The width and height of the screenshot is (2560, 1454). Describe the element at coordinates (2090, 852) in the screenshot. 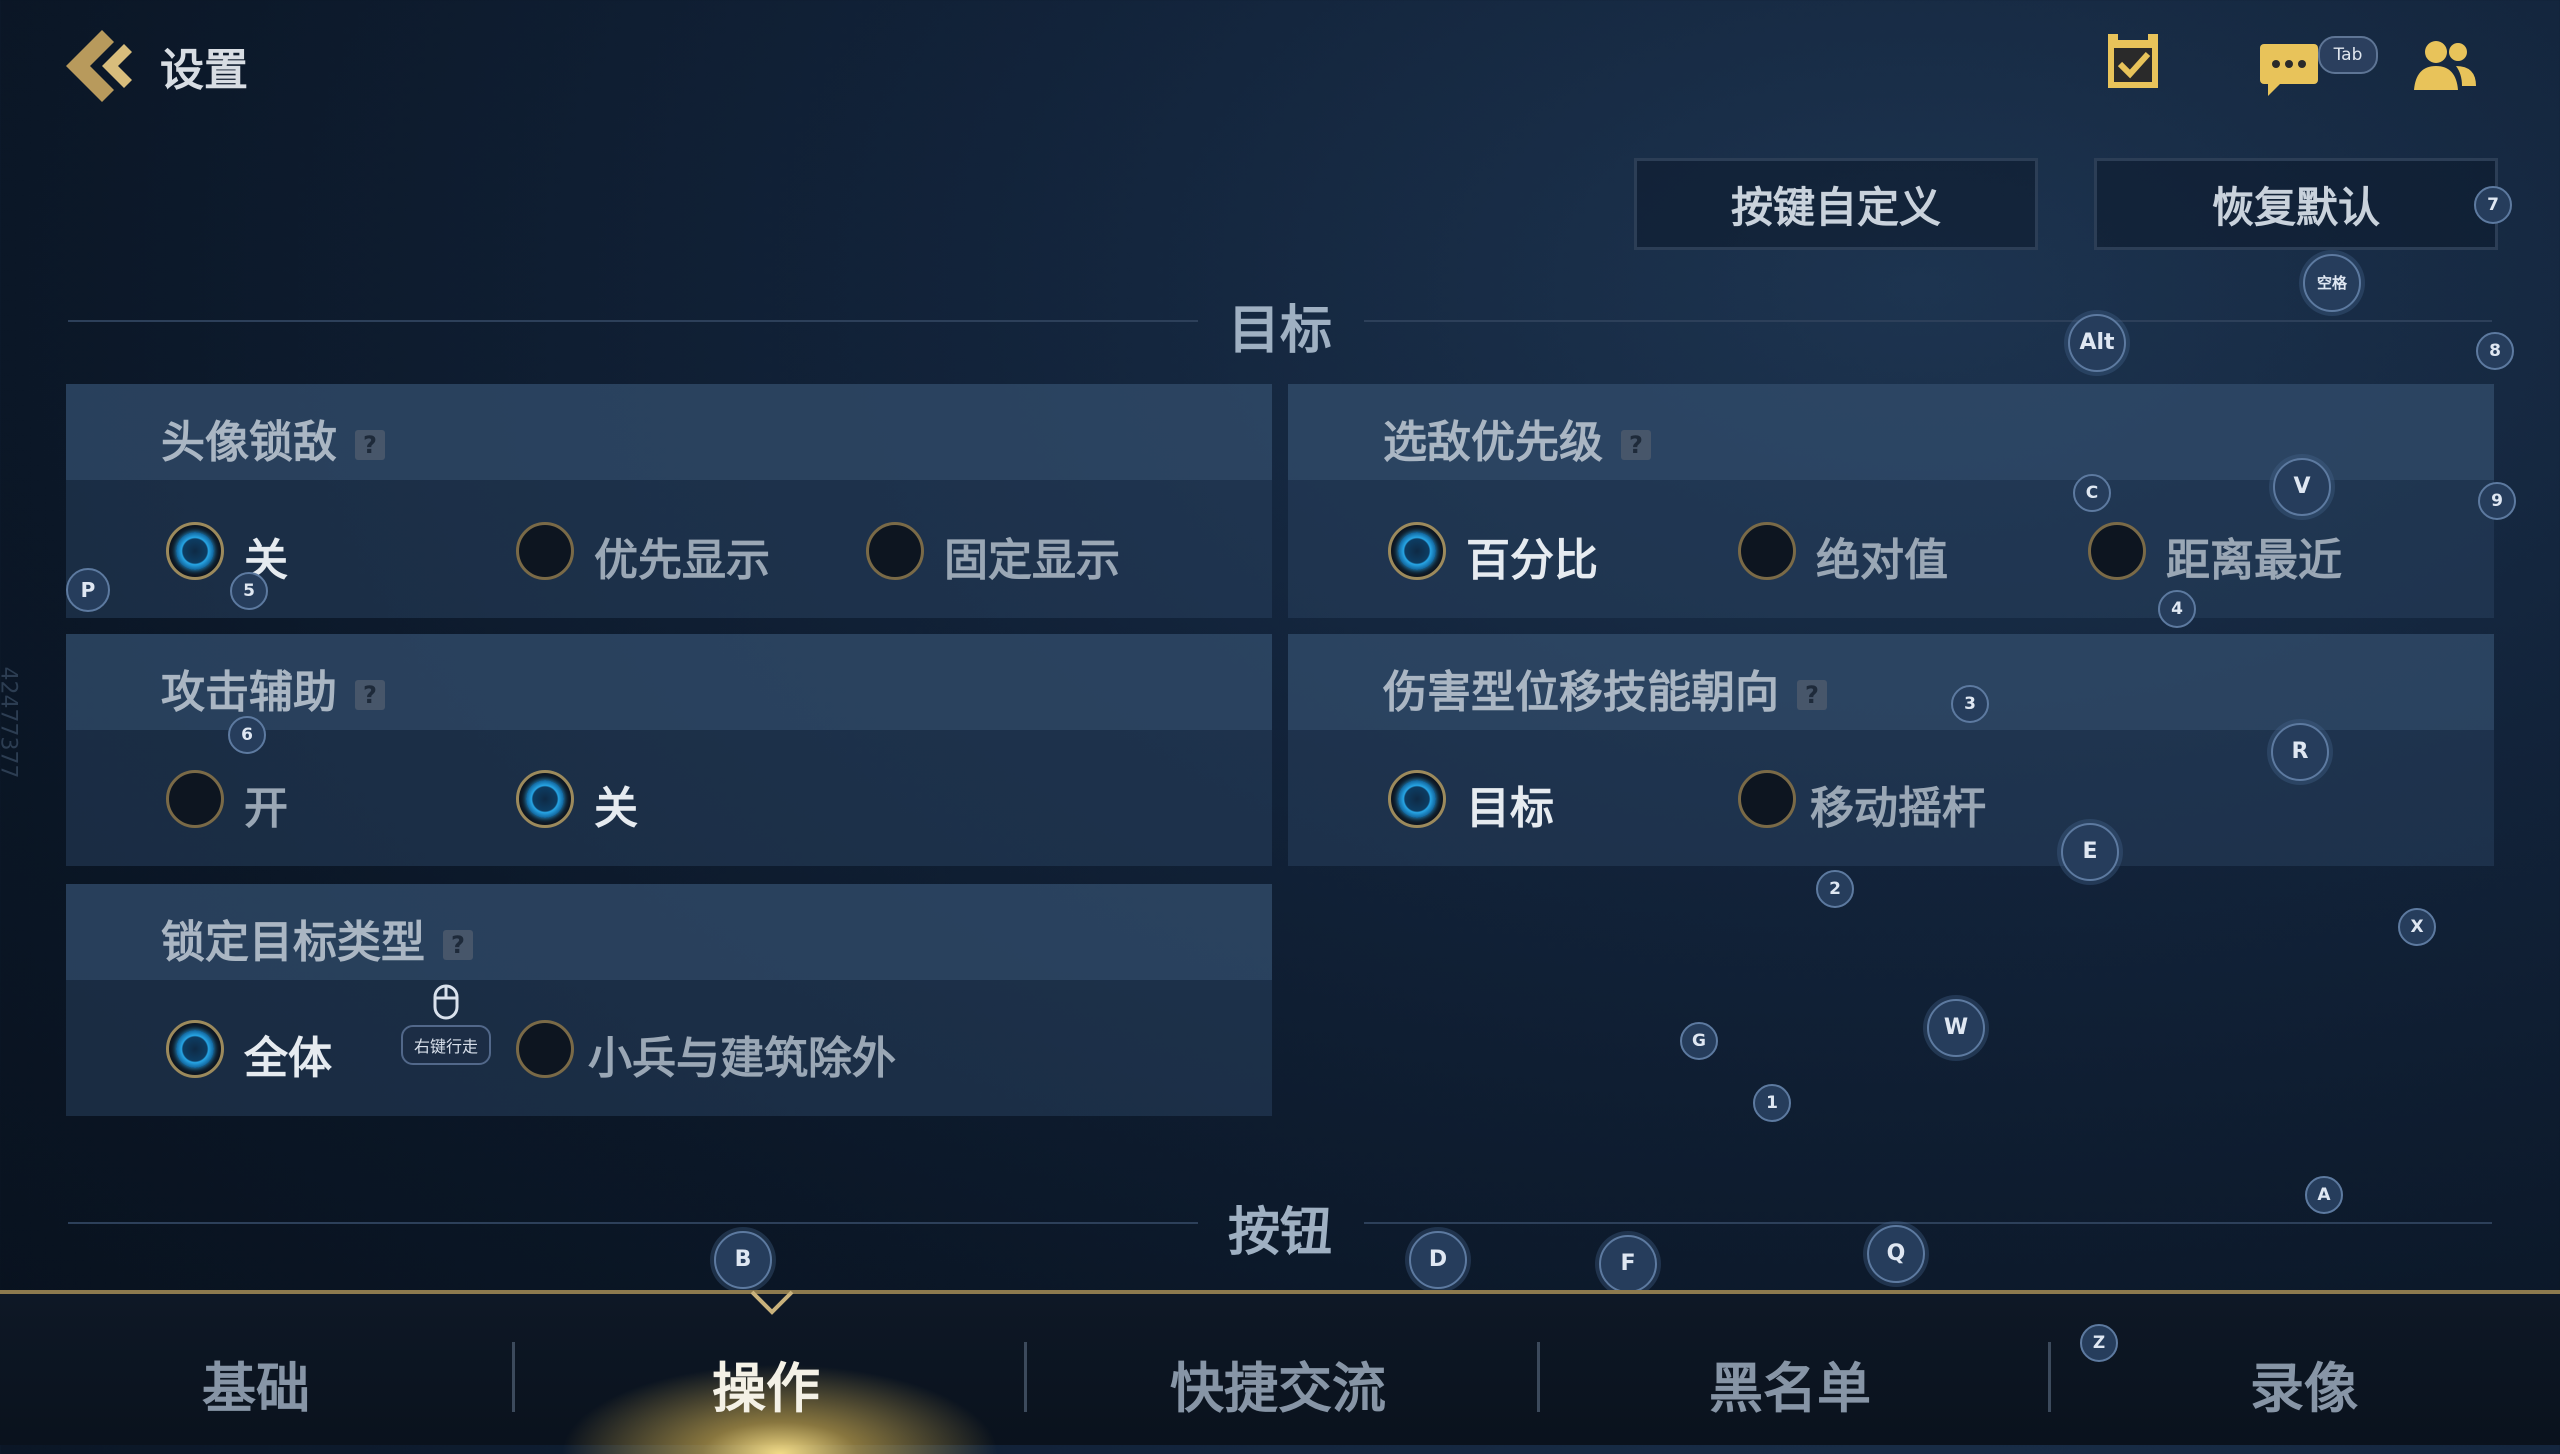

I see `key-hint-e: E` at that location.